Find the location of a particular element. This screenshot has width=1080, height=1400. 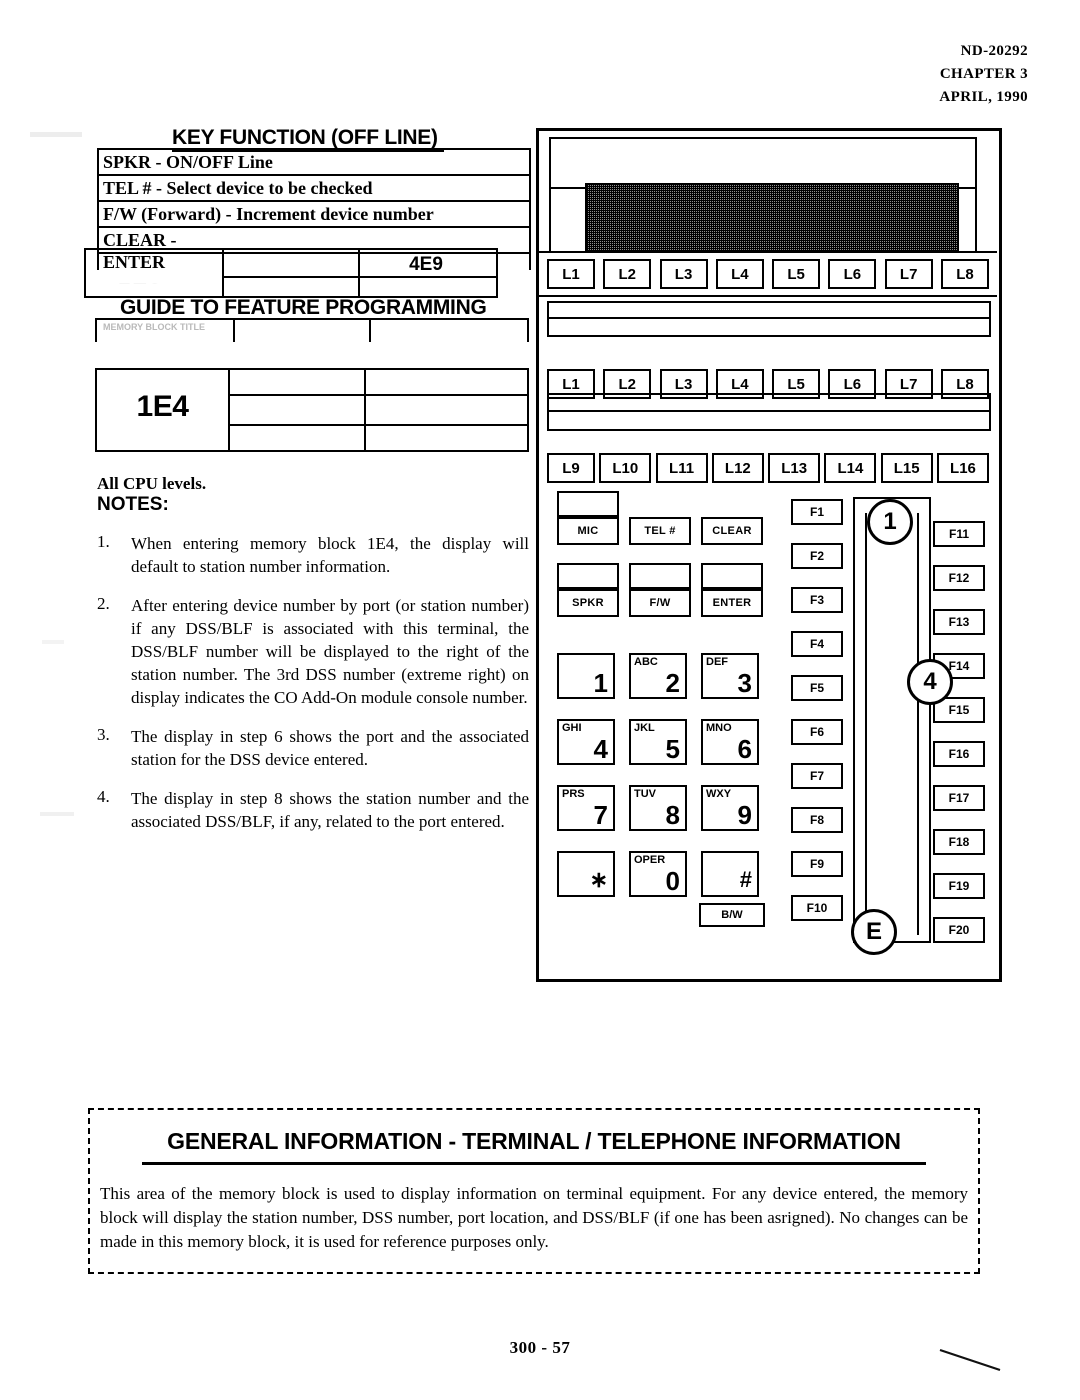

keypad-key-0: OPER 0 is located at coordinates (658, 874).